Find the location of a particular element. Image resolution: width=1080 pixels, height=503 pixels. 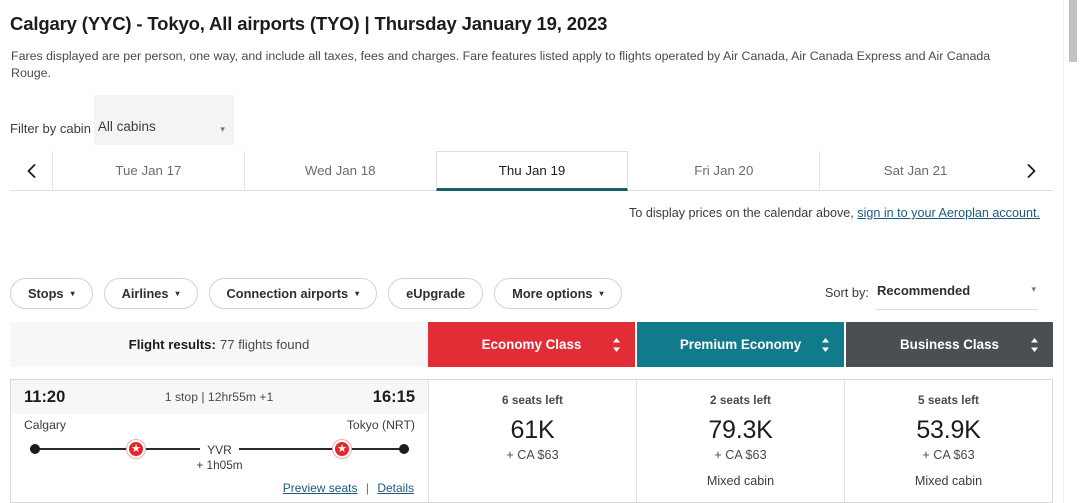

column-header-label: Business Class is located at coordinates (949, 344).